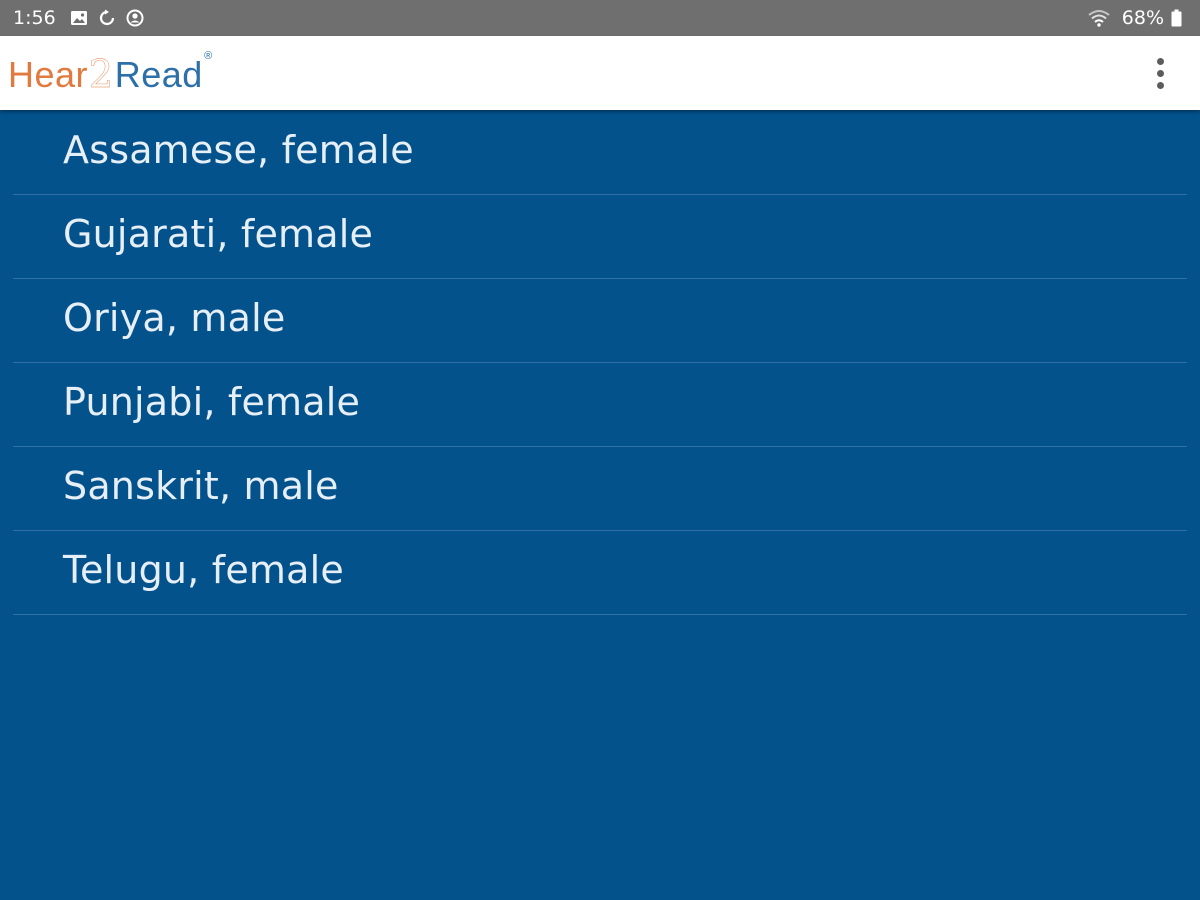 The height and width of the screenshot is (900, 1200). I want to click on app-logo: Hear 2 Read ®, so click(110, 73).